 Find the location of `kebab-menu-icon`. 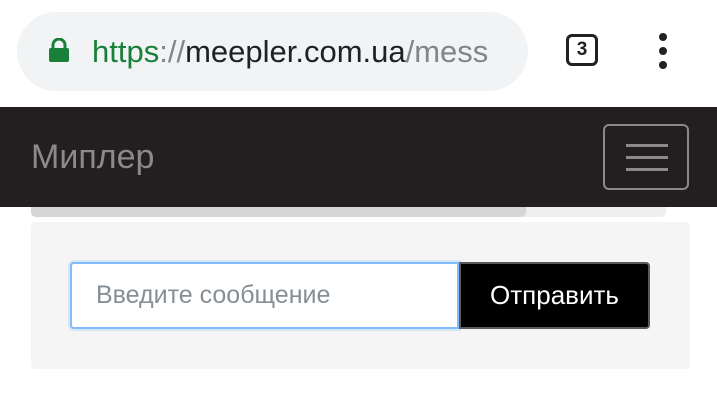

kebab-menu-icon is located at coordinates (663, 51).